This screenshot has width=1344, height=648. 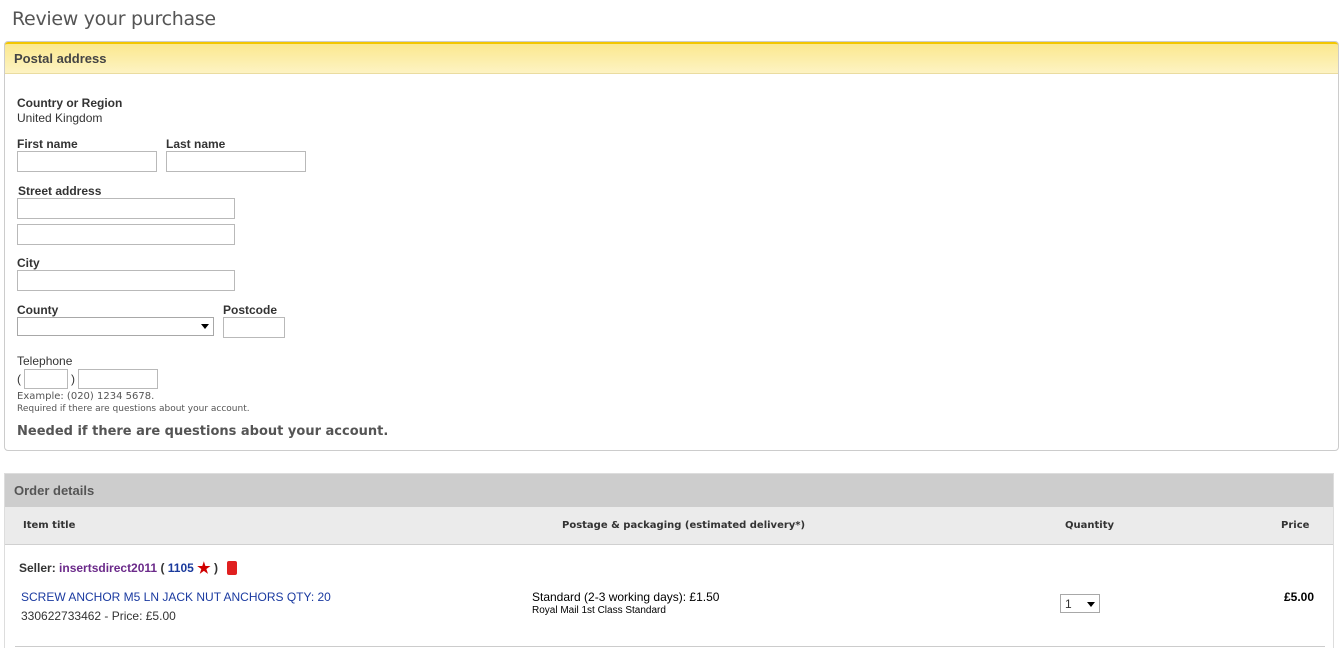 What do you see at coordinates (115, 326) in the screenshot?
I see `county-select` at bounding box center [115, 326].